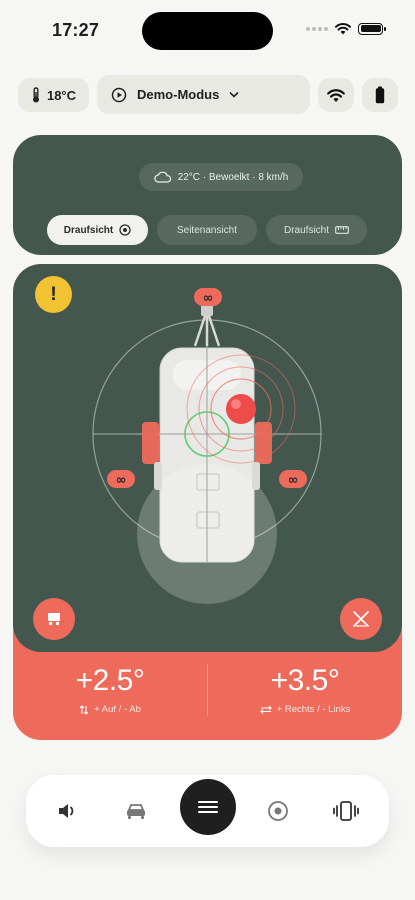 This screenshot has height=900, width=415. I want to click on stabilizer-button, so click(54, 619).